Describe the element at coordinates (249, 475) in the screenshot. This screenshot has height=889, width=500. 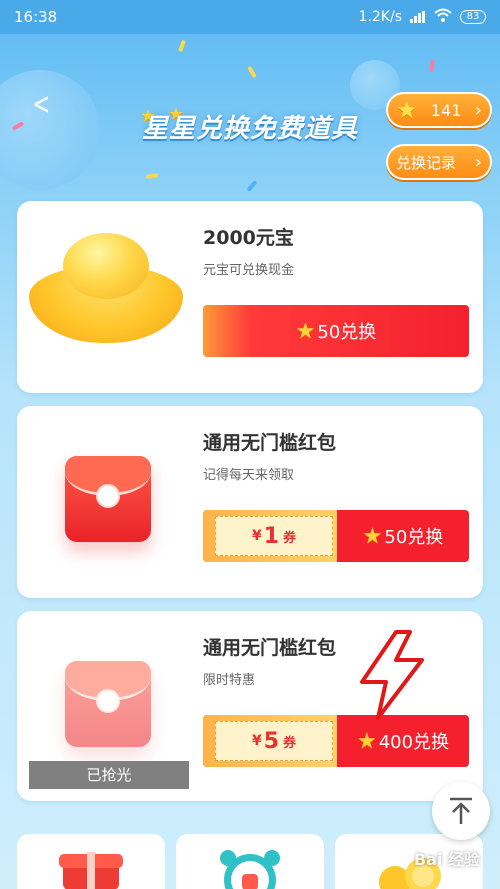
I see `reward-subtitle: 记得每天来领取` at that location.